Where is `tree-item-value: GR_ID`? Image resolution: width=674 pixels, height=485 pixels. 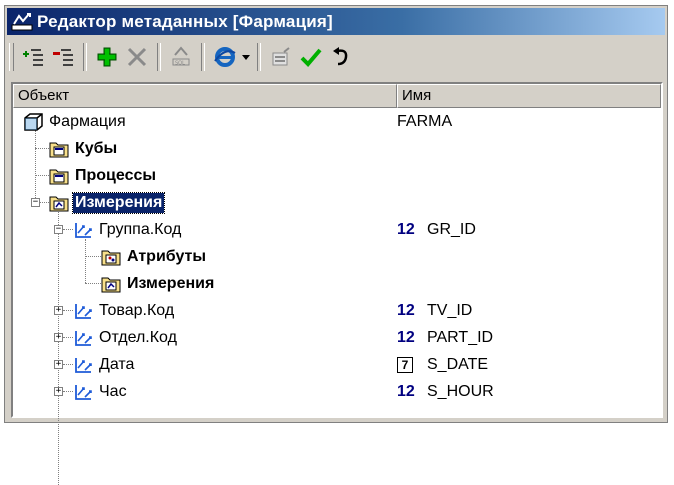
tree-item-value: GR_ID is located at coordinates (451, 229).